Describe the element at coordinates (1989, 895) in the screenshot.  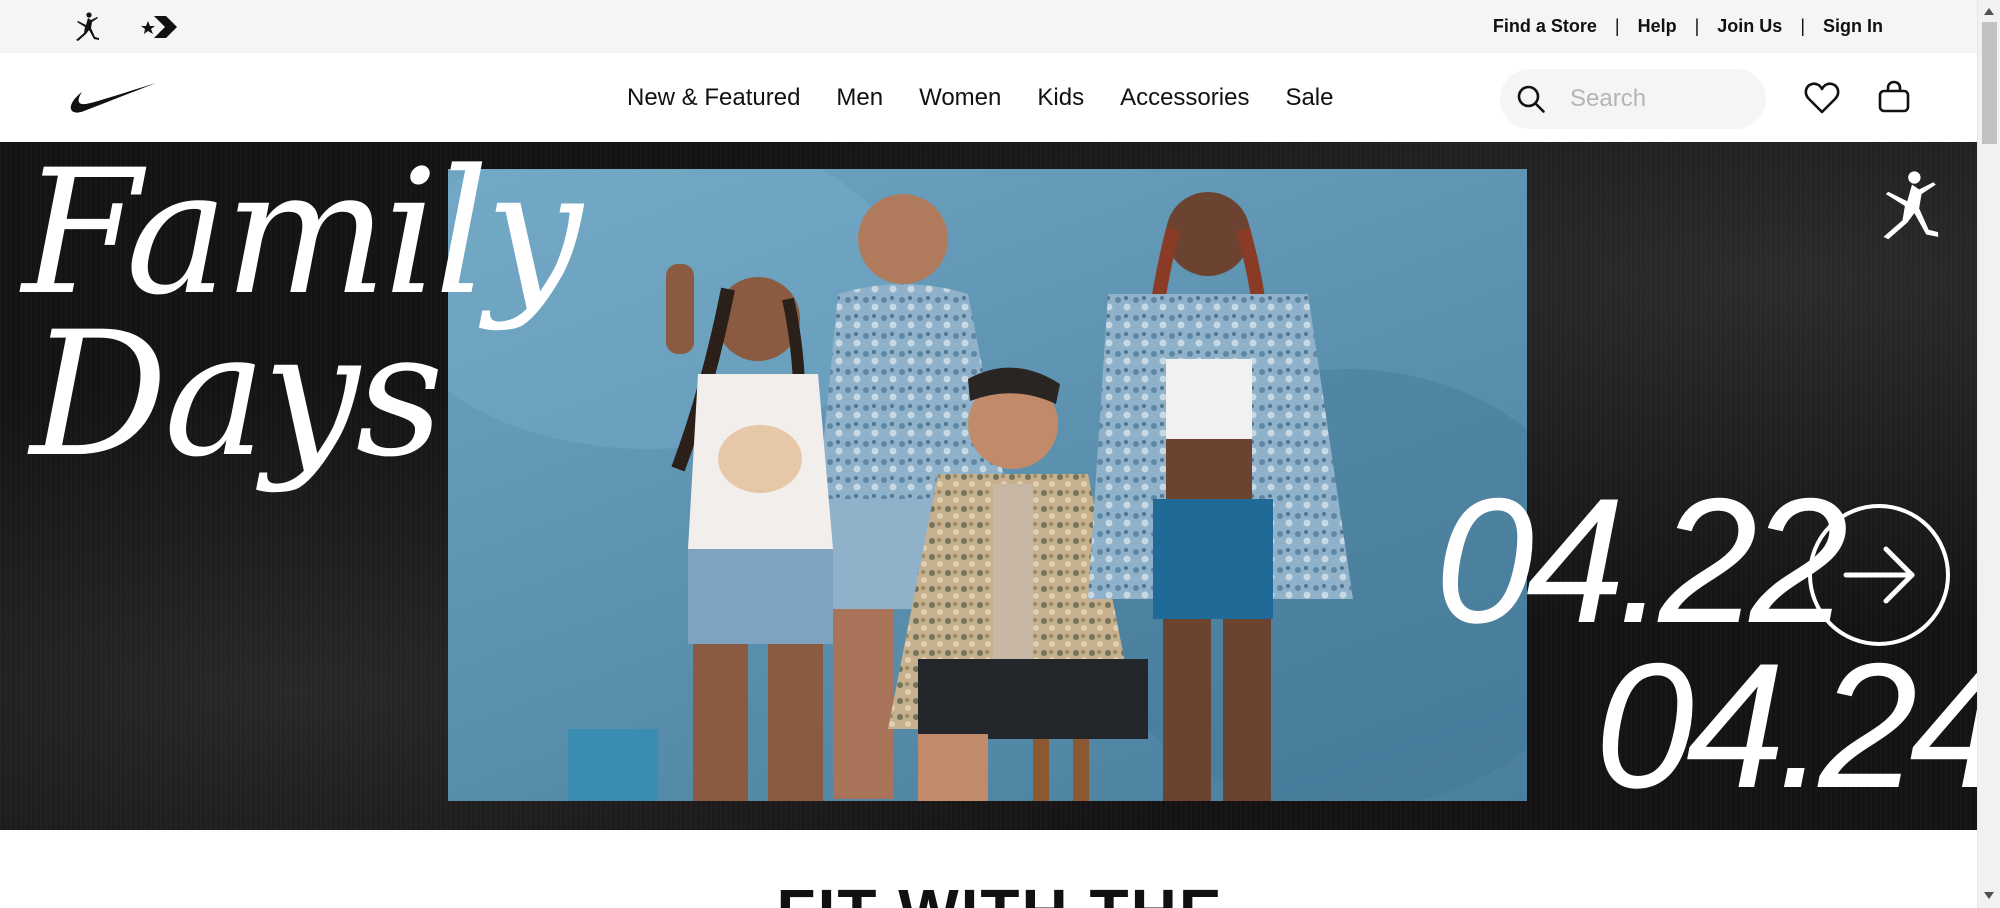
I see `scroll-down-arrow` at that location.